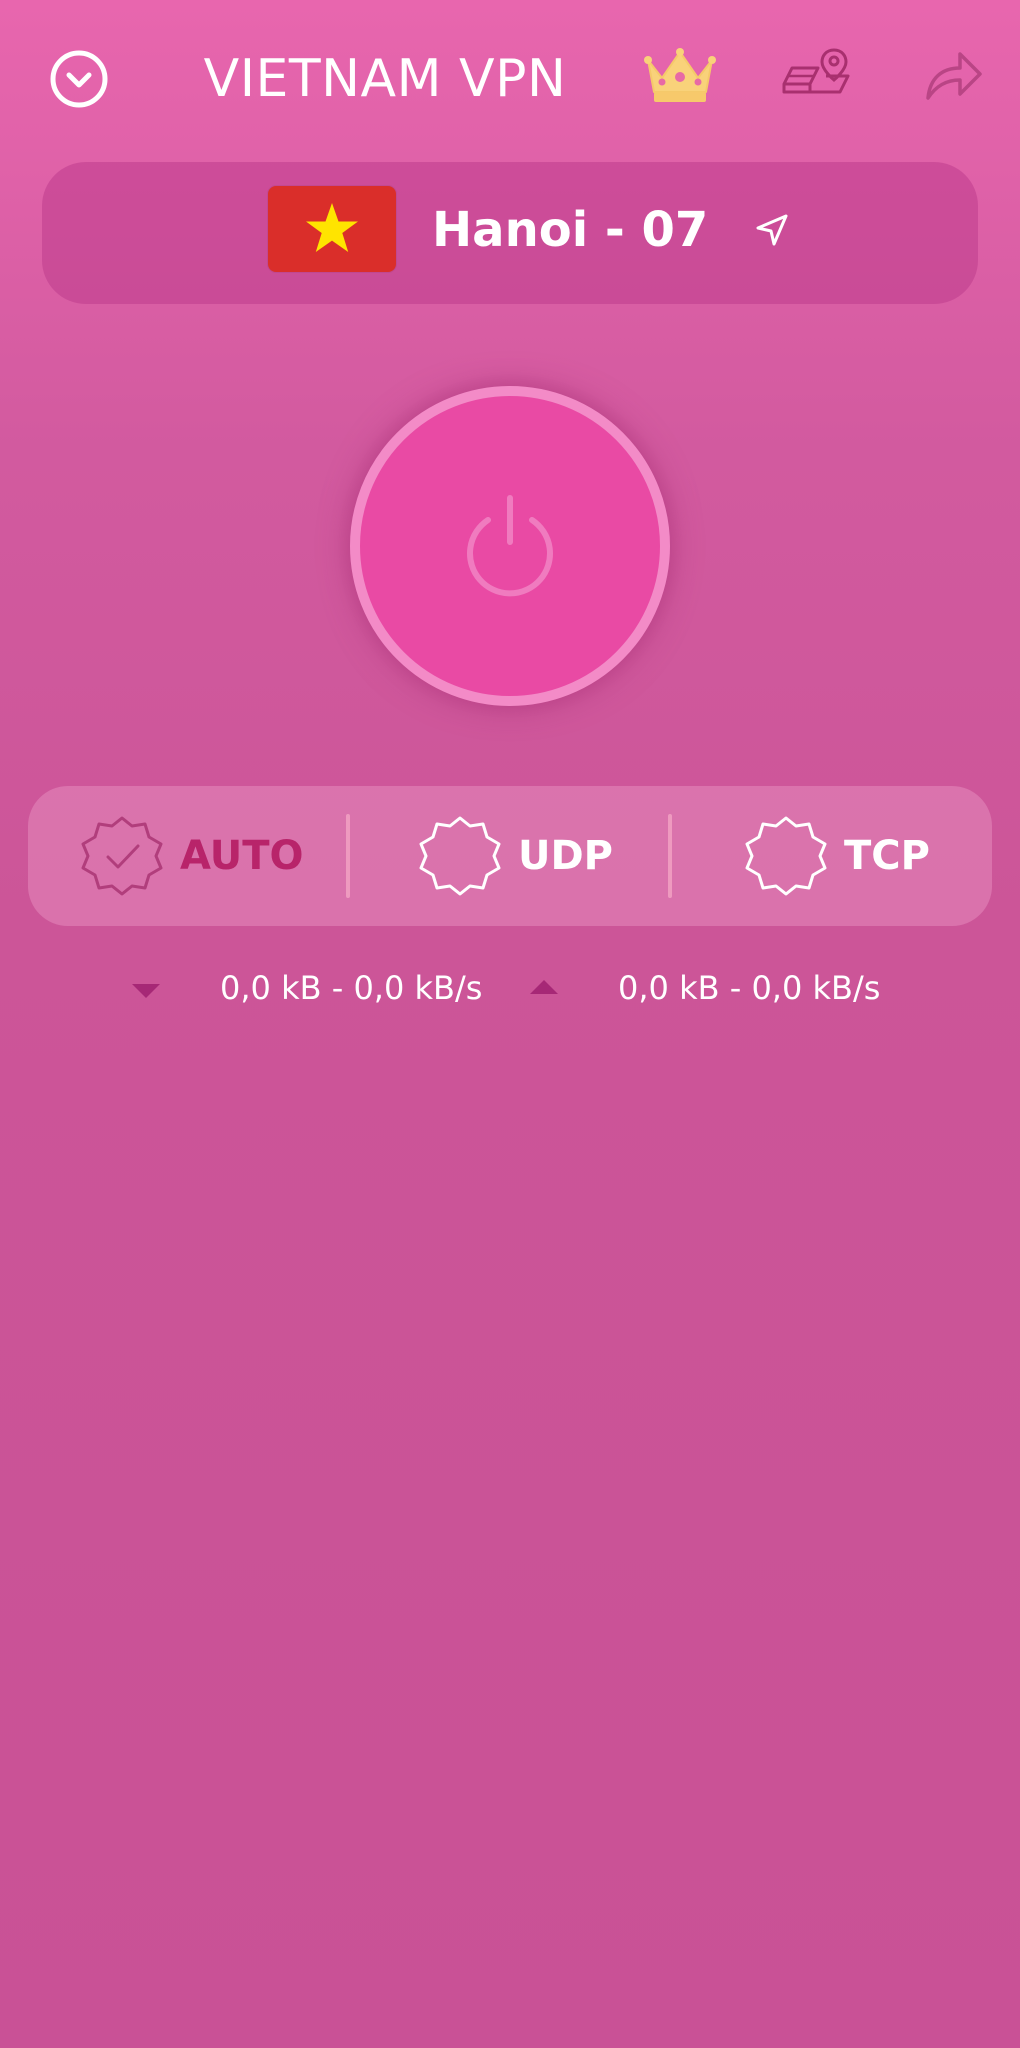  I want to click on protocol-selector: AUTO UDP TCP, so click(510, 856).